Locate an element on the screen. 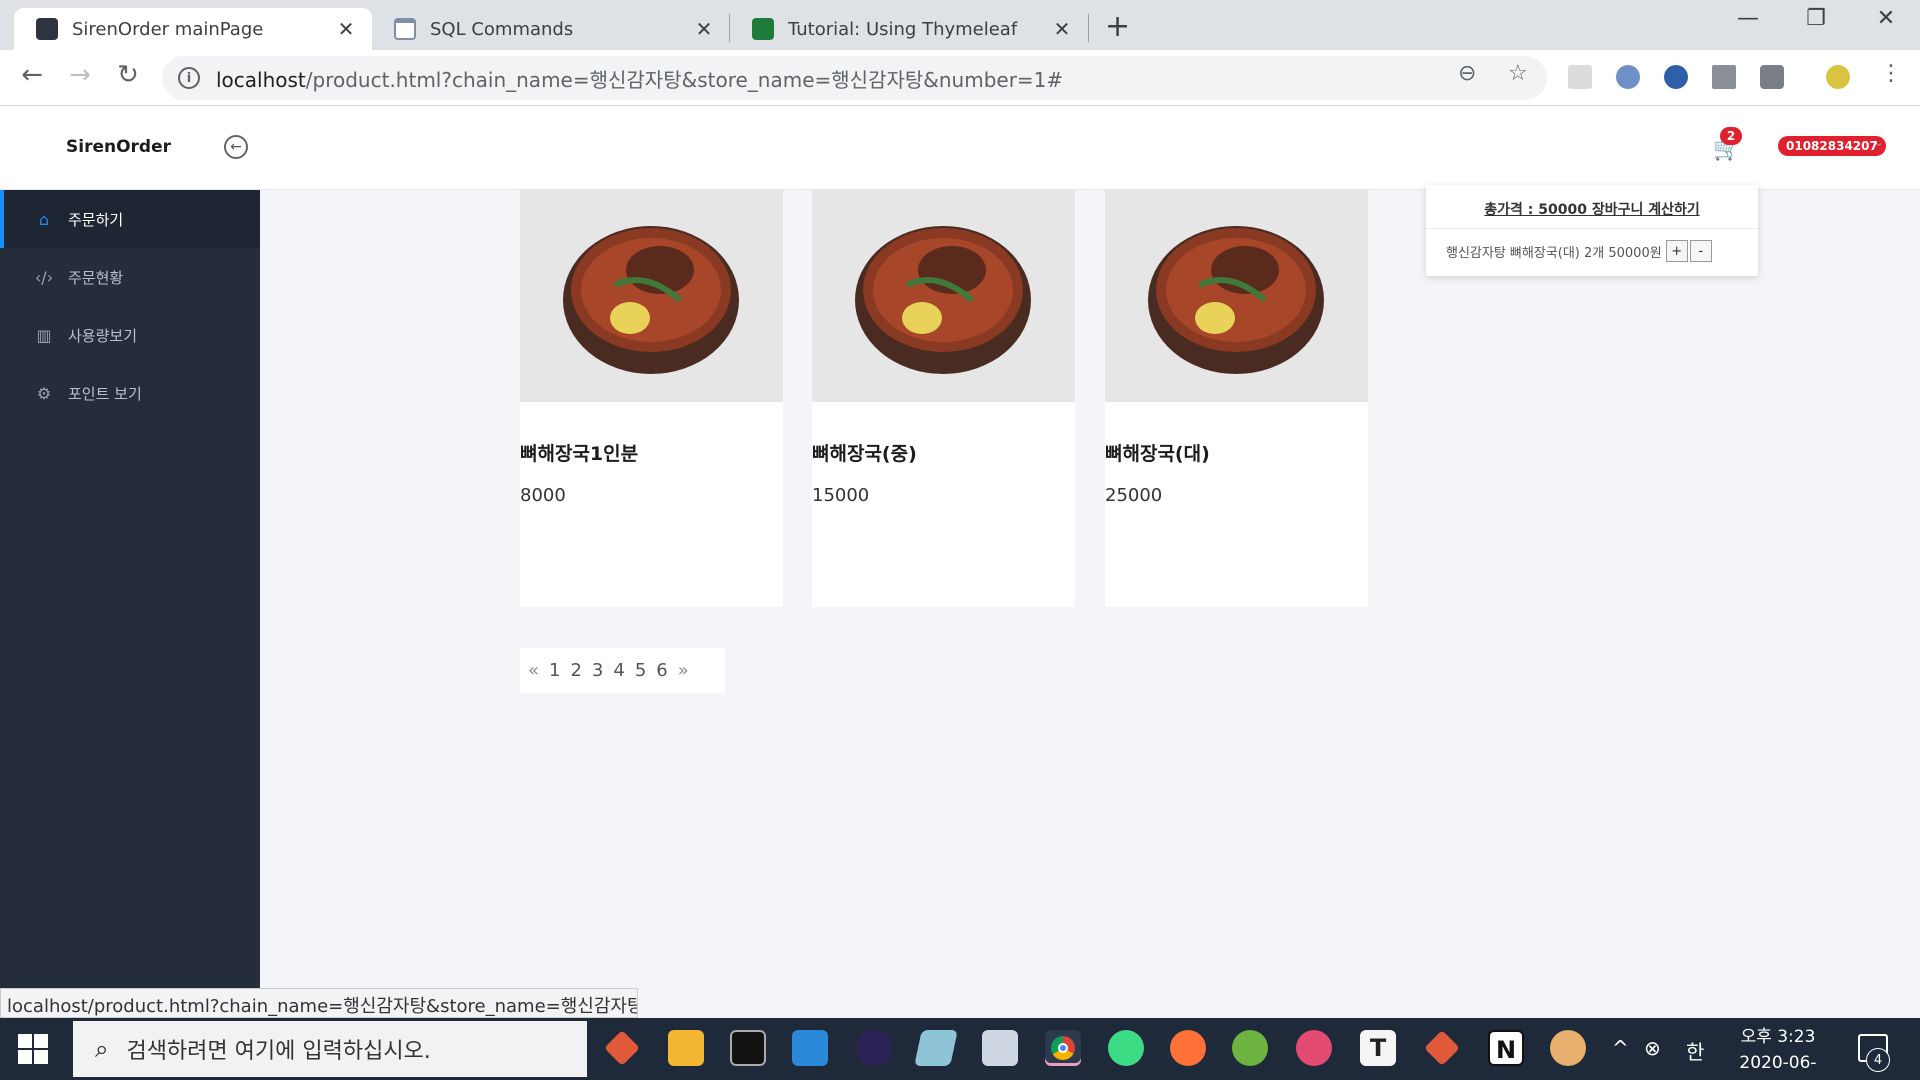  tab-sirenorder: SirenOrder mainPage ✕ is located at coordinates (193, 29).